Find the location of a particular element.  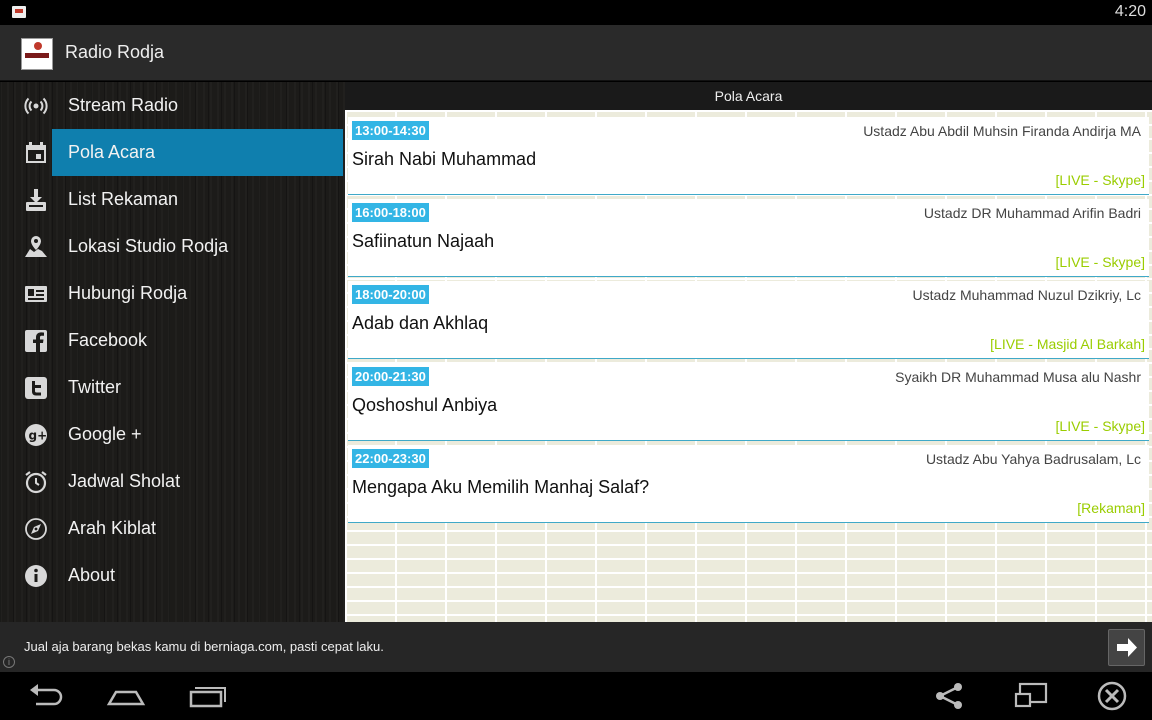

nav-label: Lokasi Studio Rodja is located at coordinates (148, 246).